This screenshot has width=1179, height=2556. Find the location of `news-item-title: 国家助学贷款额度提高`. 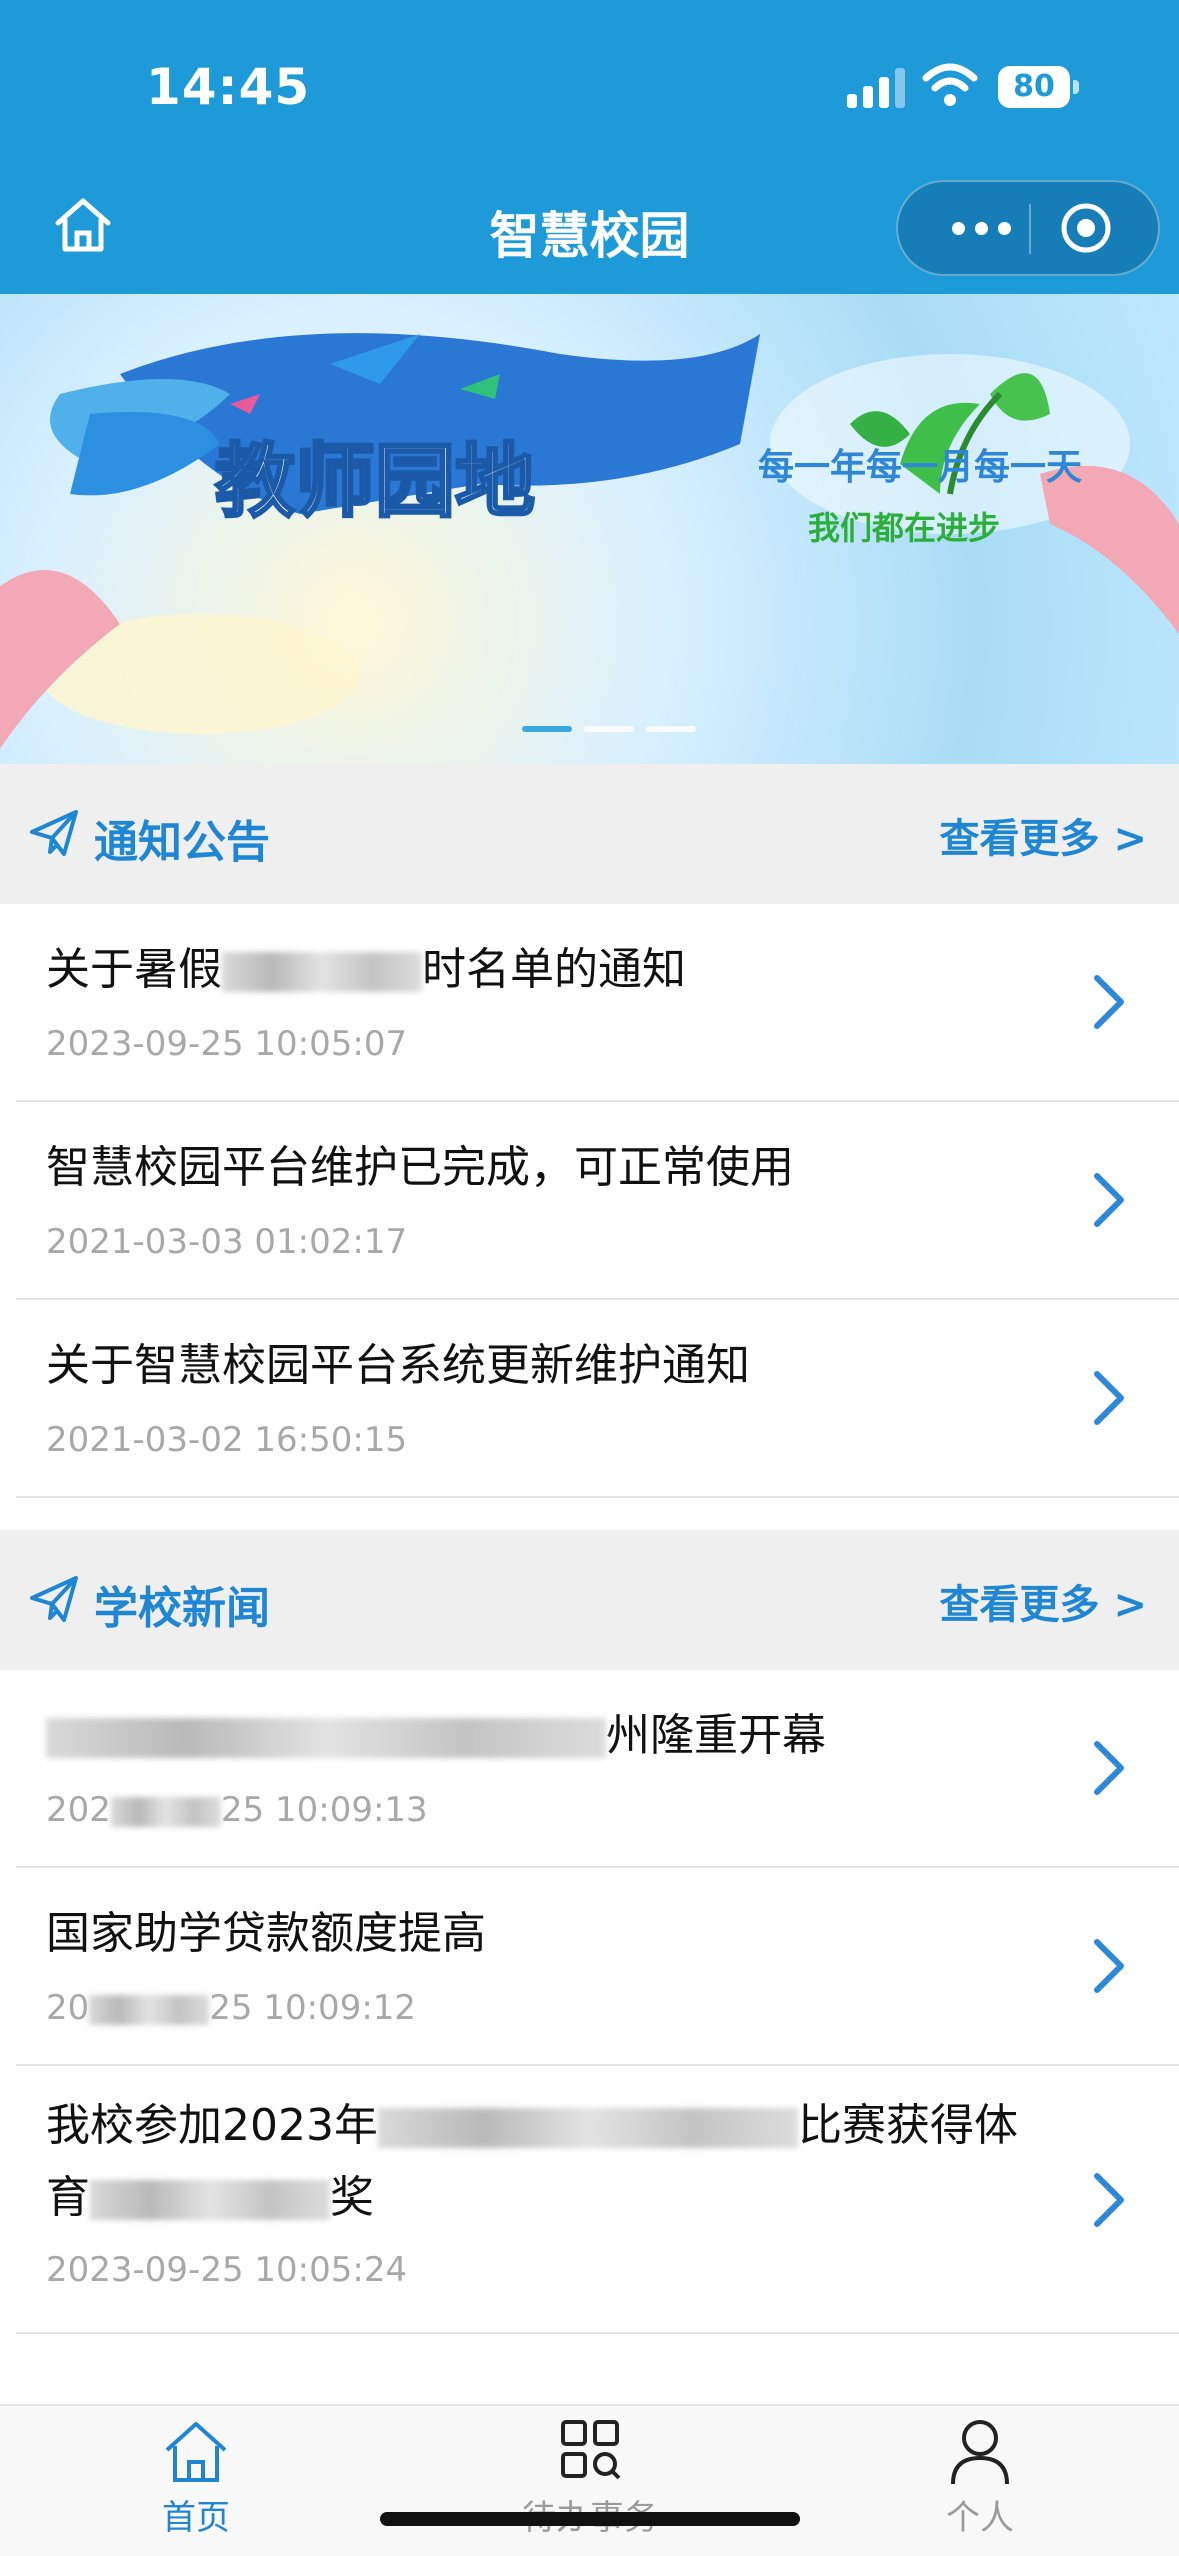

news-item-title: 国家助学贷款额度提高 is located at coordinates (266, 1933).